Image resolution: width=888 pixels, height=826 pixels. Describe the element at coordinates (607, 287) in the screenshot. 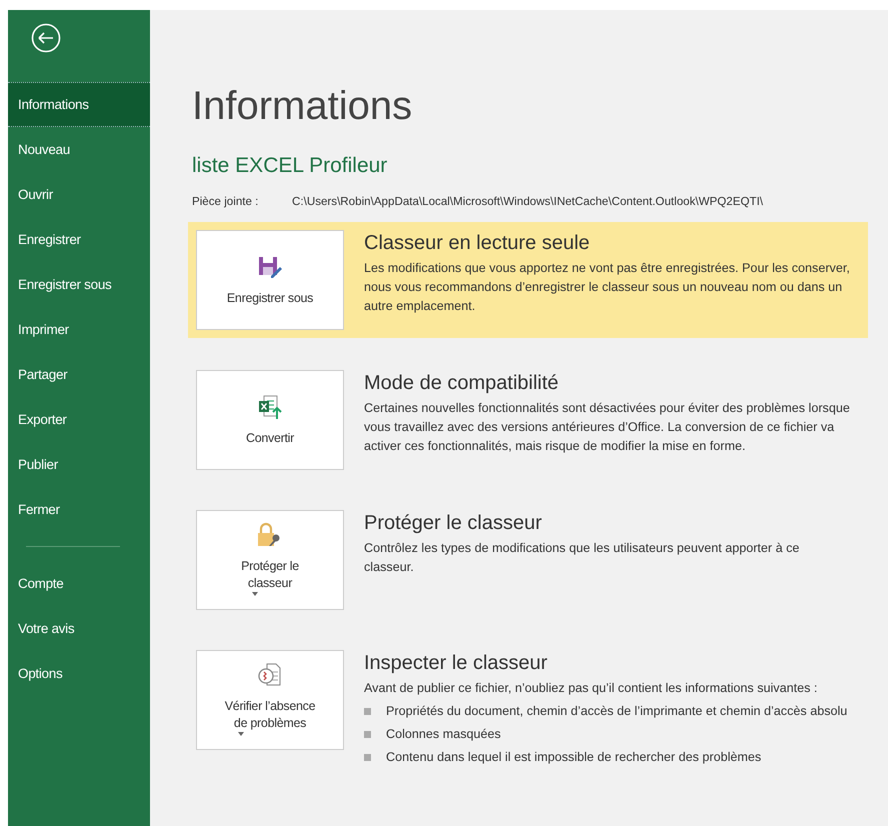

I see `section-description: Les modifications que vous apportez ne vont pas être enregistrées. Pour les conserver, nous vous recommandons d’enregistrer le classeur sous un nouveau nom ou dans un autre emplacement.` at that location.